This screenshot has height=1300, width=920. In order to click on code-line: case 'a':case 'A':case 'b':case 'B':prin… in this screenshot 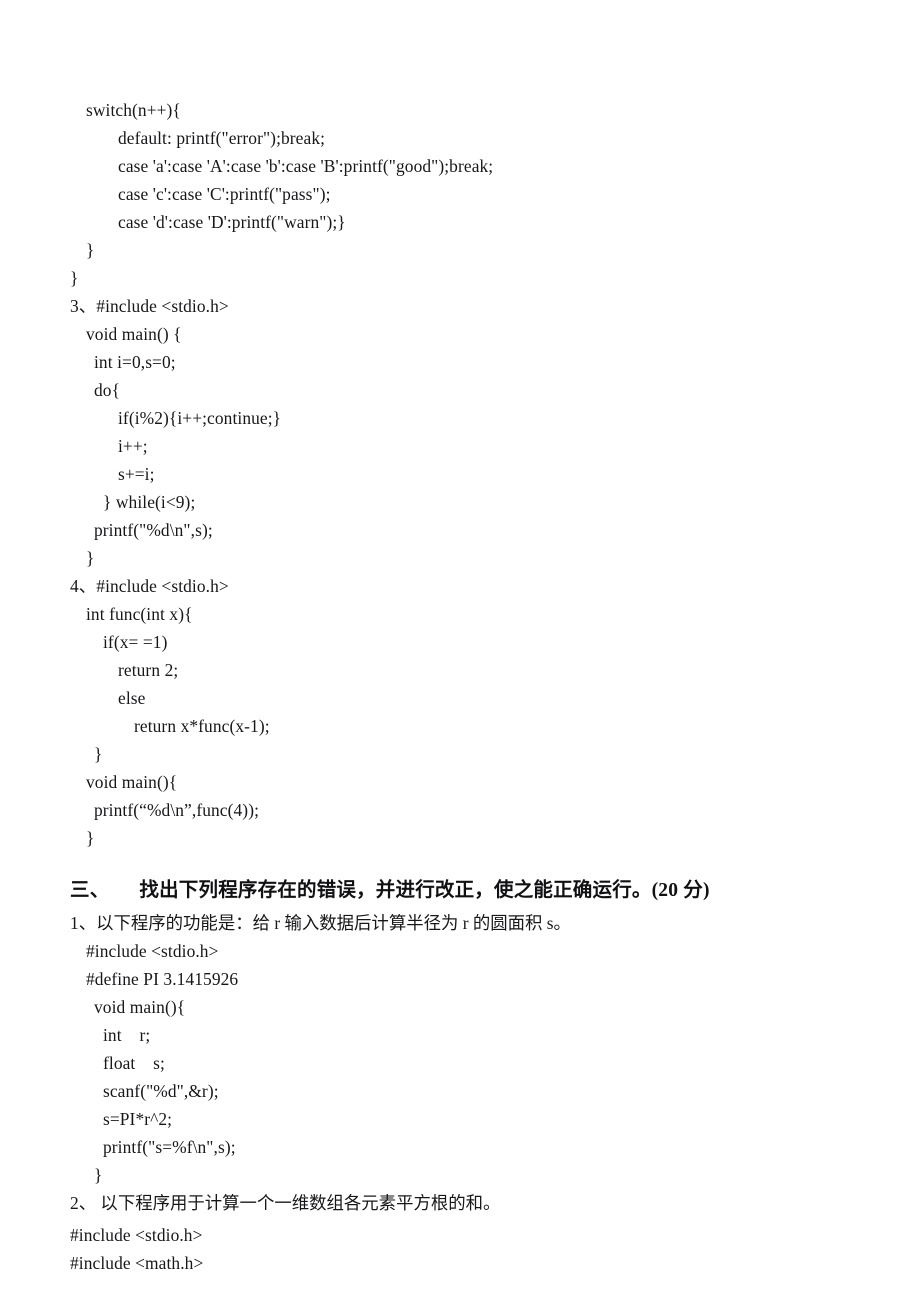, I will do `click(306, 166)`.